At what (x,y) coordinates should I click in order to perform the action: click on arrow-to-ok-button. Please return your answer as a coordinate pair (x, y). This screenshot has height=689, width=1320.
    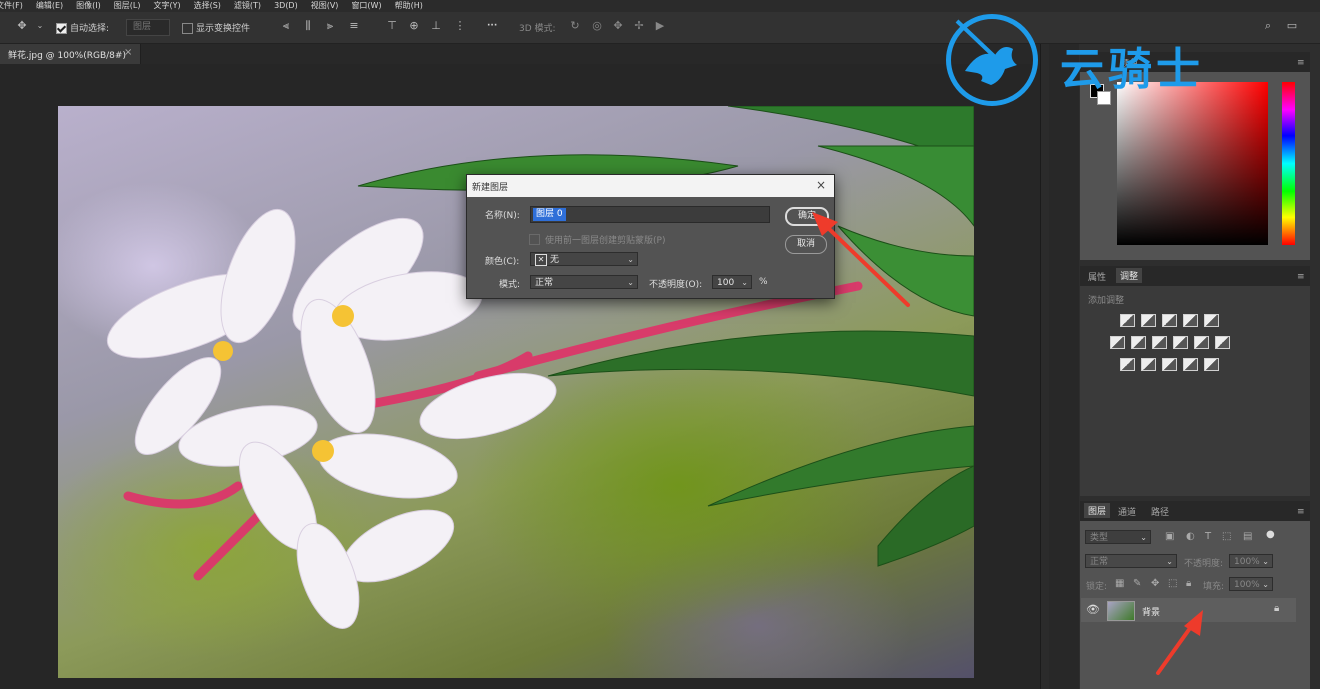
    Looking at the image, I should click on (861, 259).